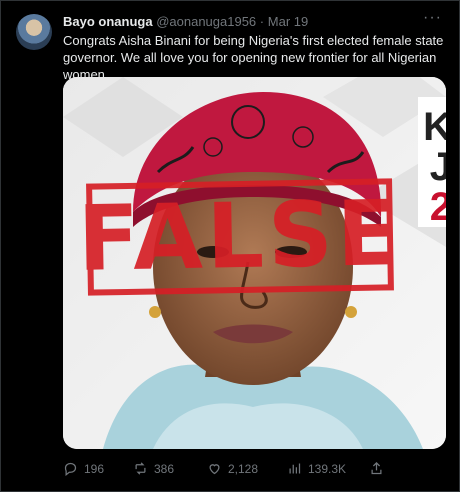  Describe the element at coordinates (434, 127) in the screenshot. I see `background-letter-k: K` at that location.